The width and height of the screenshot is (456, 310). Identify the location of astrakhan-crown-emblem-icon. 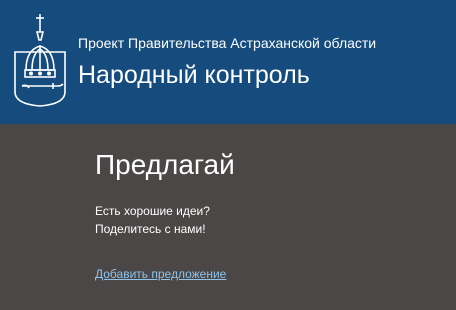
(40, 60).